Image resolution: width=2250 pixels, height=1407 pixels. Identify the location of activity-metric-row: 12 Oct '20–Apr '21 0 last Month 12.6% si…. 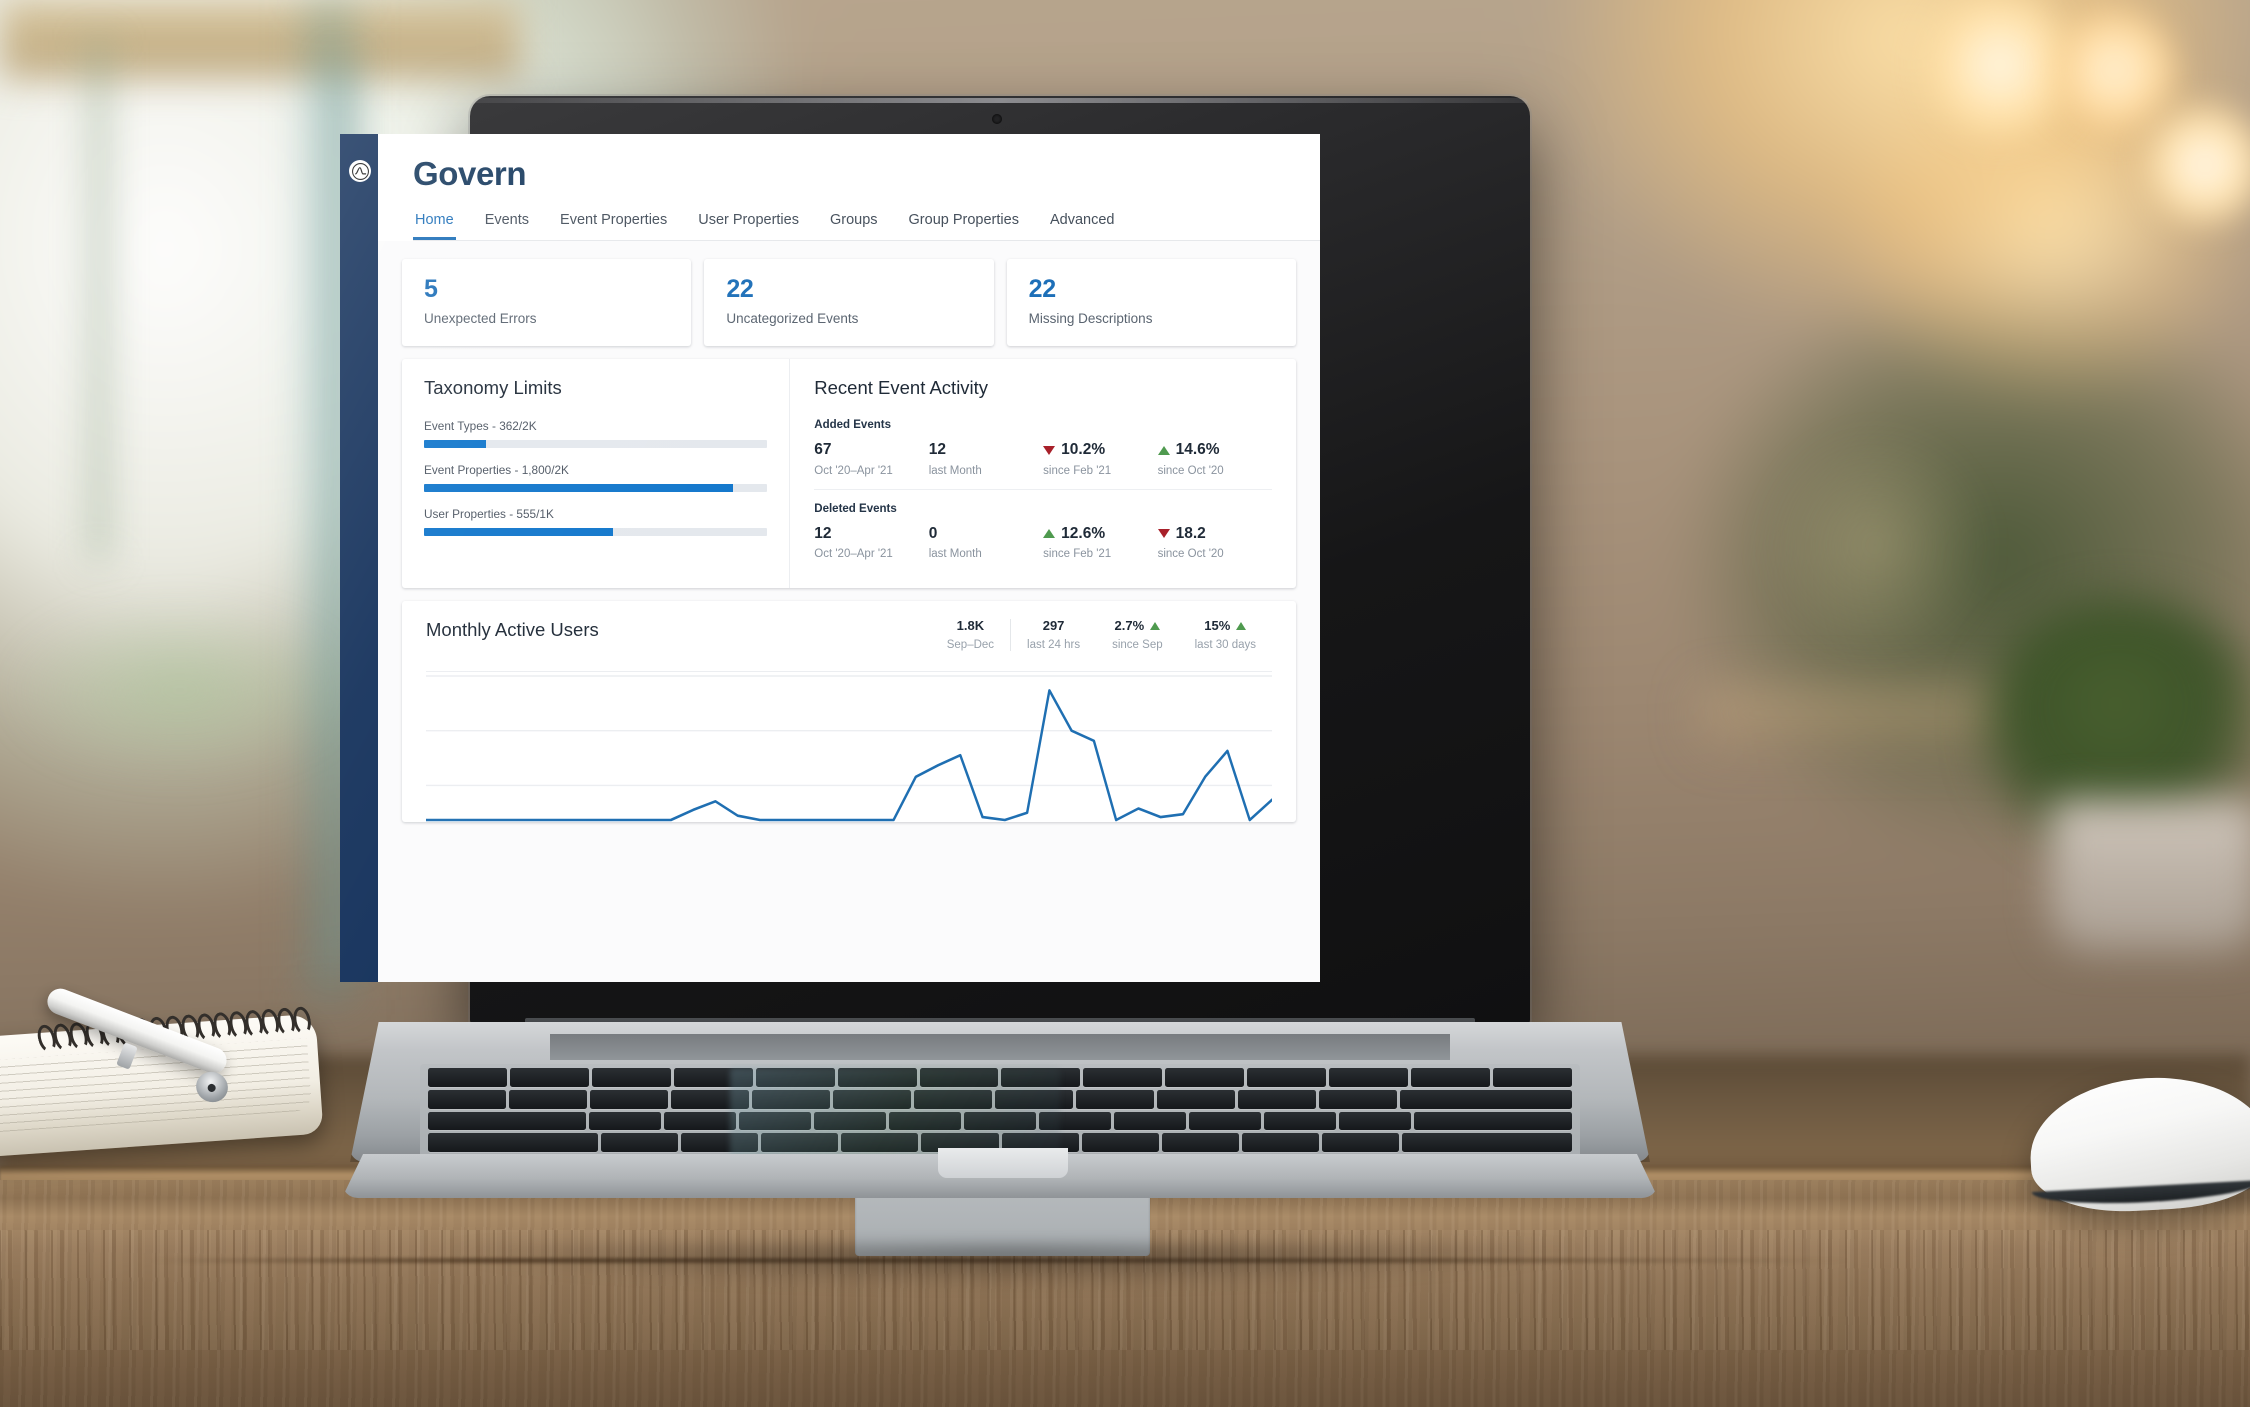
(1043, 543).